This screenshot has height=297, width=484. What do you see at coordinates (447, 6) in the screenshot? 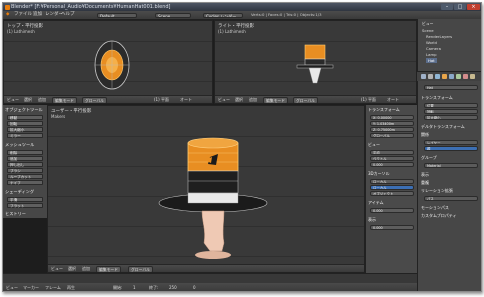
I see `minimize-button: –` at bounding box center [447, 6].